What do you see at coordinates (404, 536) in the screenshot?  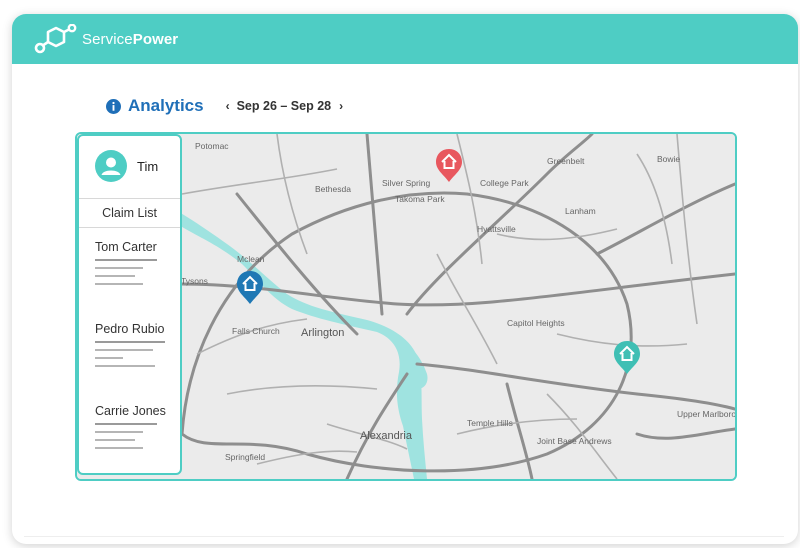 I see `footer-divider` at bounding box center [404, 536].